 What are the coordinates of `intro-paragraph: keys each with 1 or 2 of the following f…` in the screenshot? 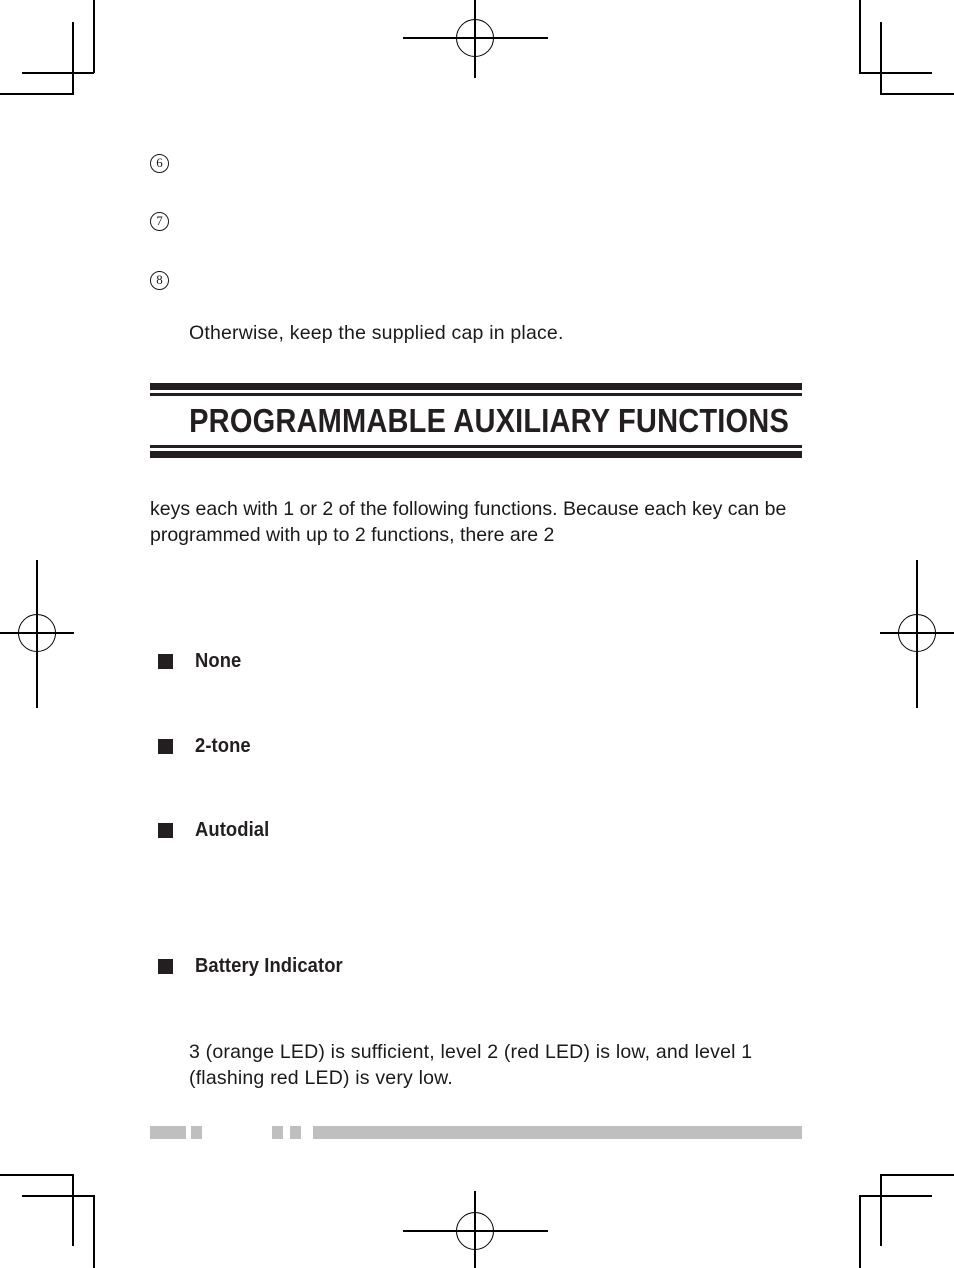 It's located at (468, 522).